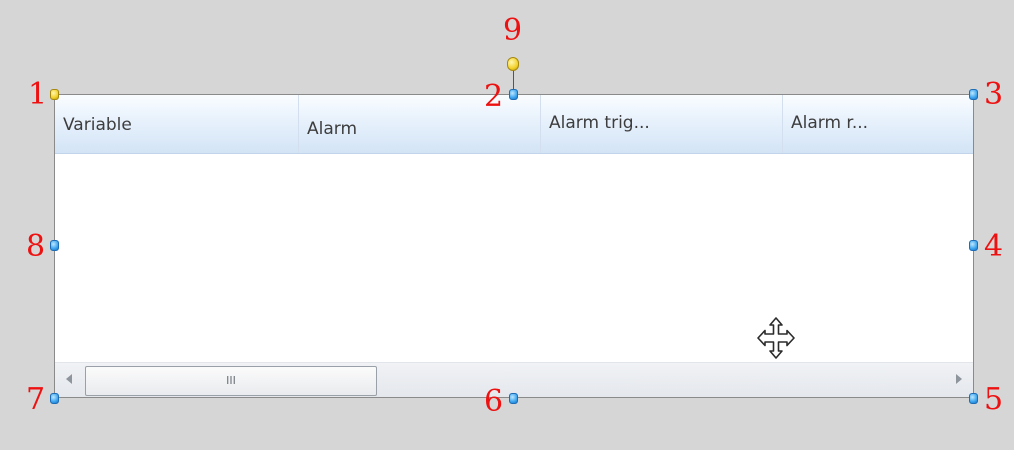  I want to click on scroll-right-arrow-icon, so click(959, 379).